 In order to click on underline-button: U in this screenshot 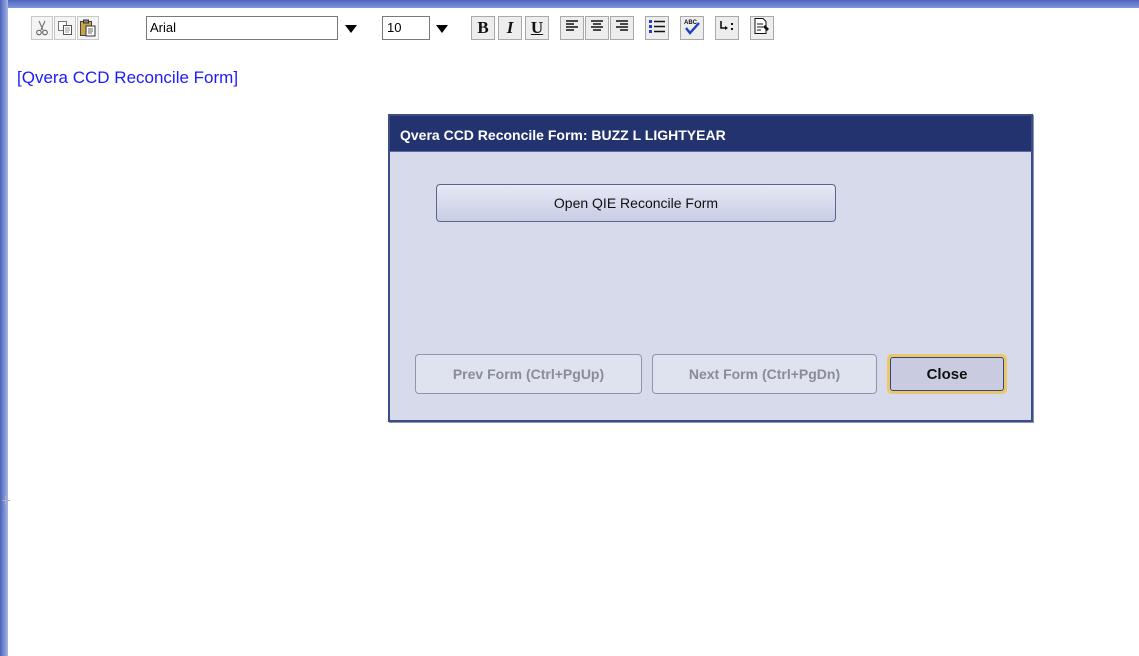, I will do `click(537, 28)`.